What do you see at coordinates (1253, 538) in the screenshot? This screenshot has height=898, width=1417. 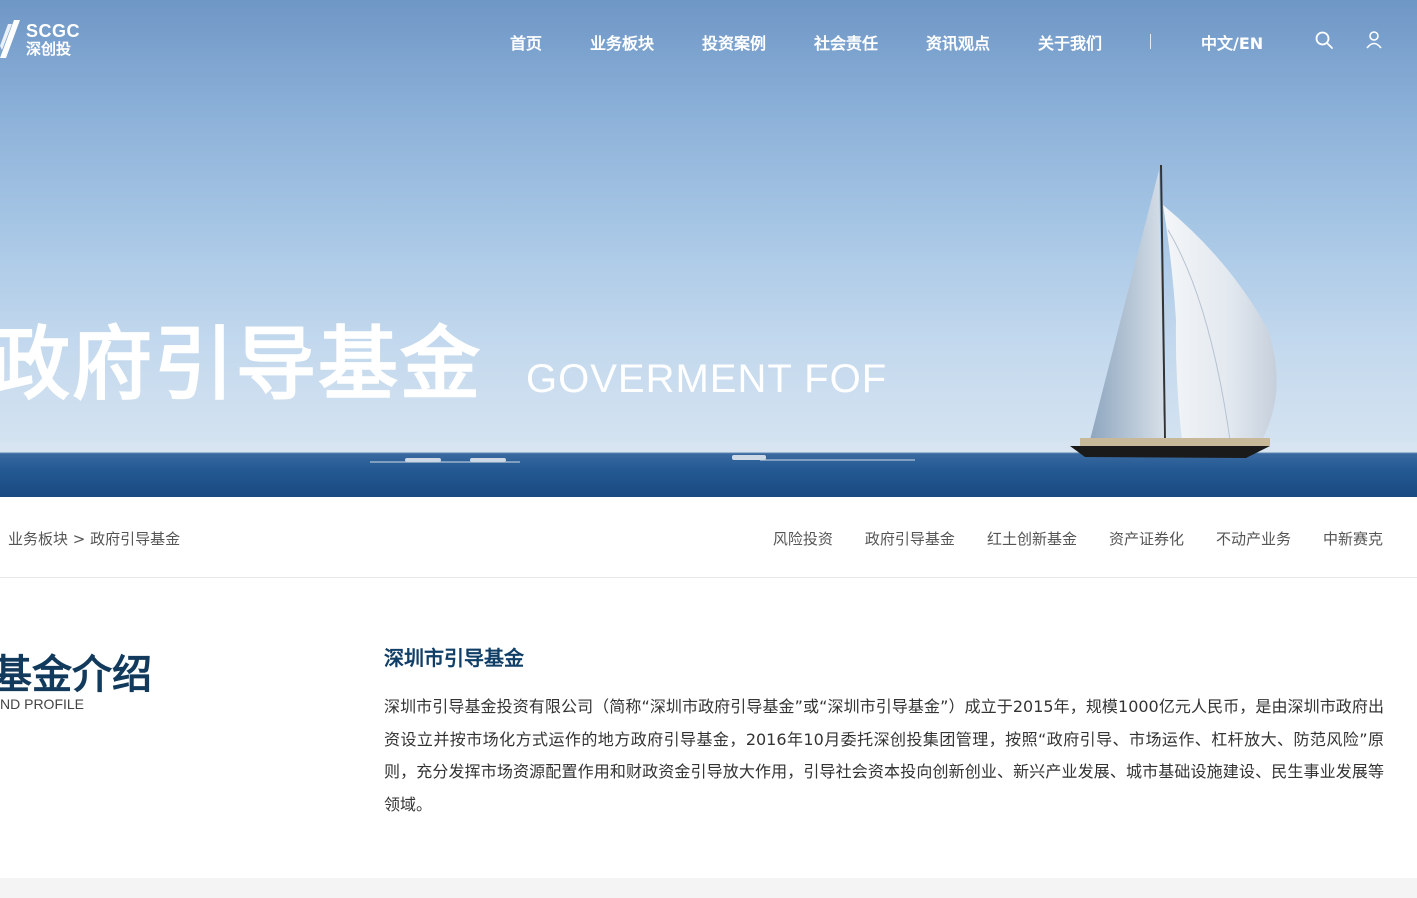 I see `tab-real-estate: 不动产业务` at bounding box center [1253, 538].